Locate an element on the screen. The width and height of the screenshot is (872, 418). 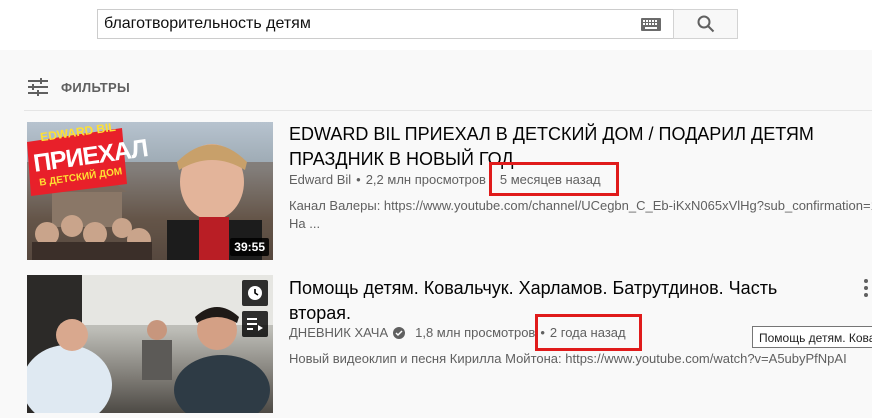
channel-name: Edward Bil is located at coordinates (320, 179).